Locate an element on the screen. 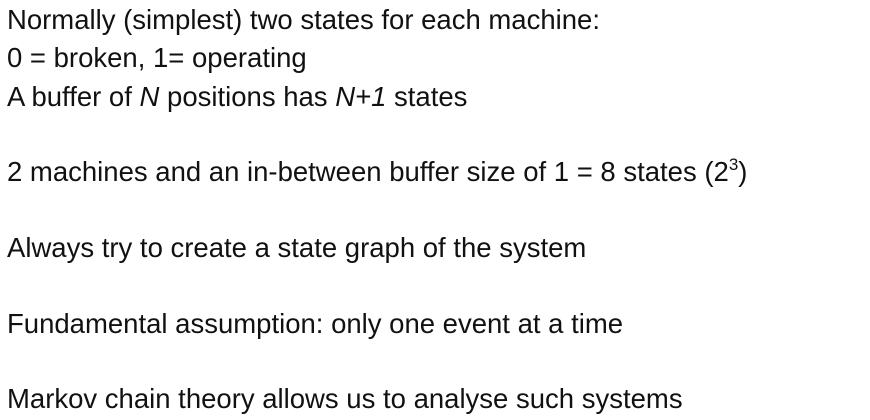 The image size is (870, 420). text-line-buffer-states: A buffer of N positions has N+1 states is located at coordinates (237, 97).